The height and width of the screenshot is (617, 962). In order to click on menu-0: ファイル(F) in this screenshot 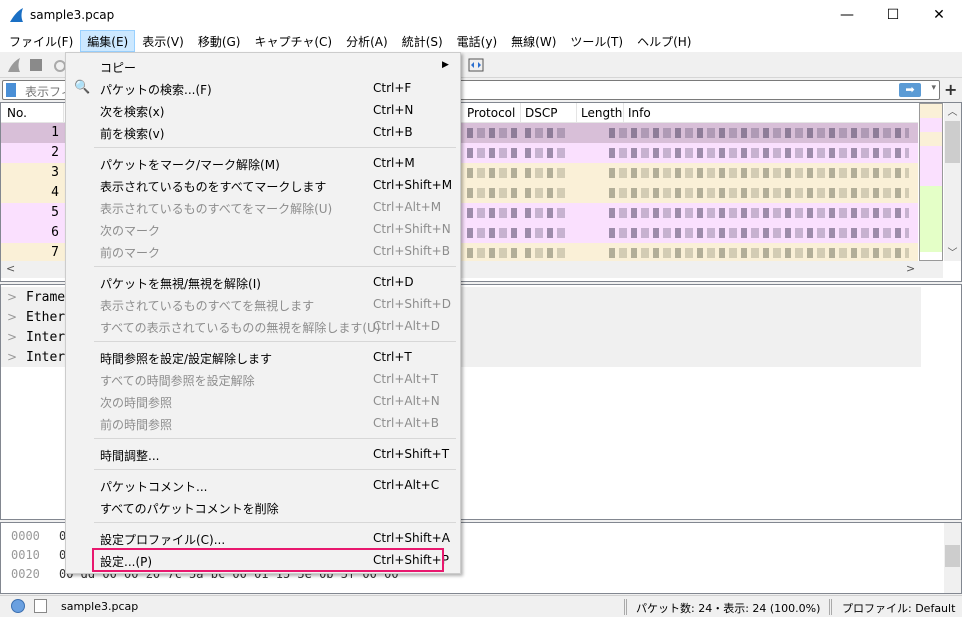, I will do `click(41, 41)`.